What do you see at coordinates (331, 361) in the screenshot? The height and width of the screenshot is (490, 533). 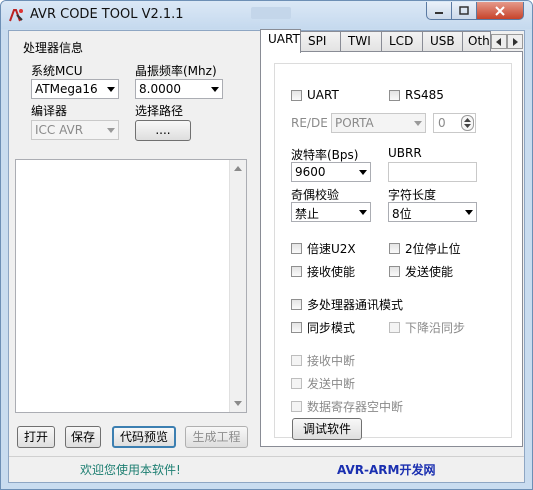 I see `rx-interrupt-label: 接收中断` at bounding box center [331, 361].